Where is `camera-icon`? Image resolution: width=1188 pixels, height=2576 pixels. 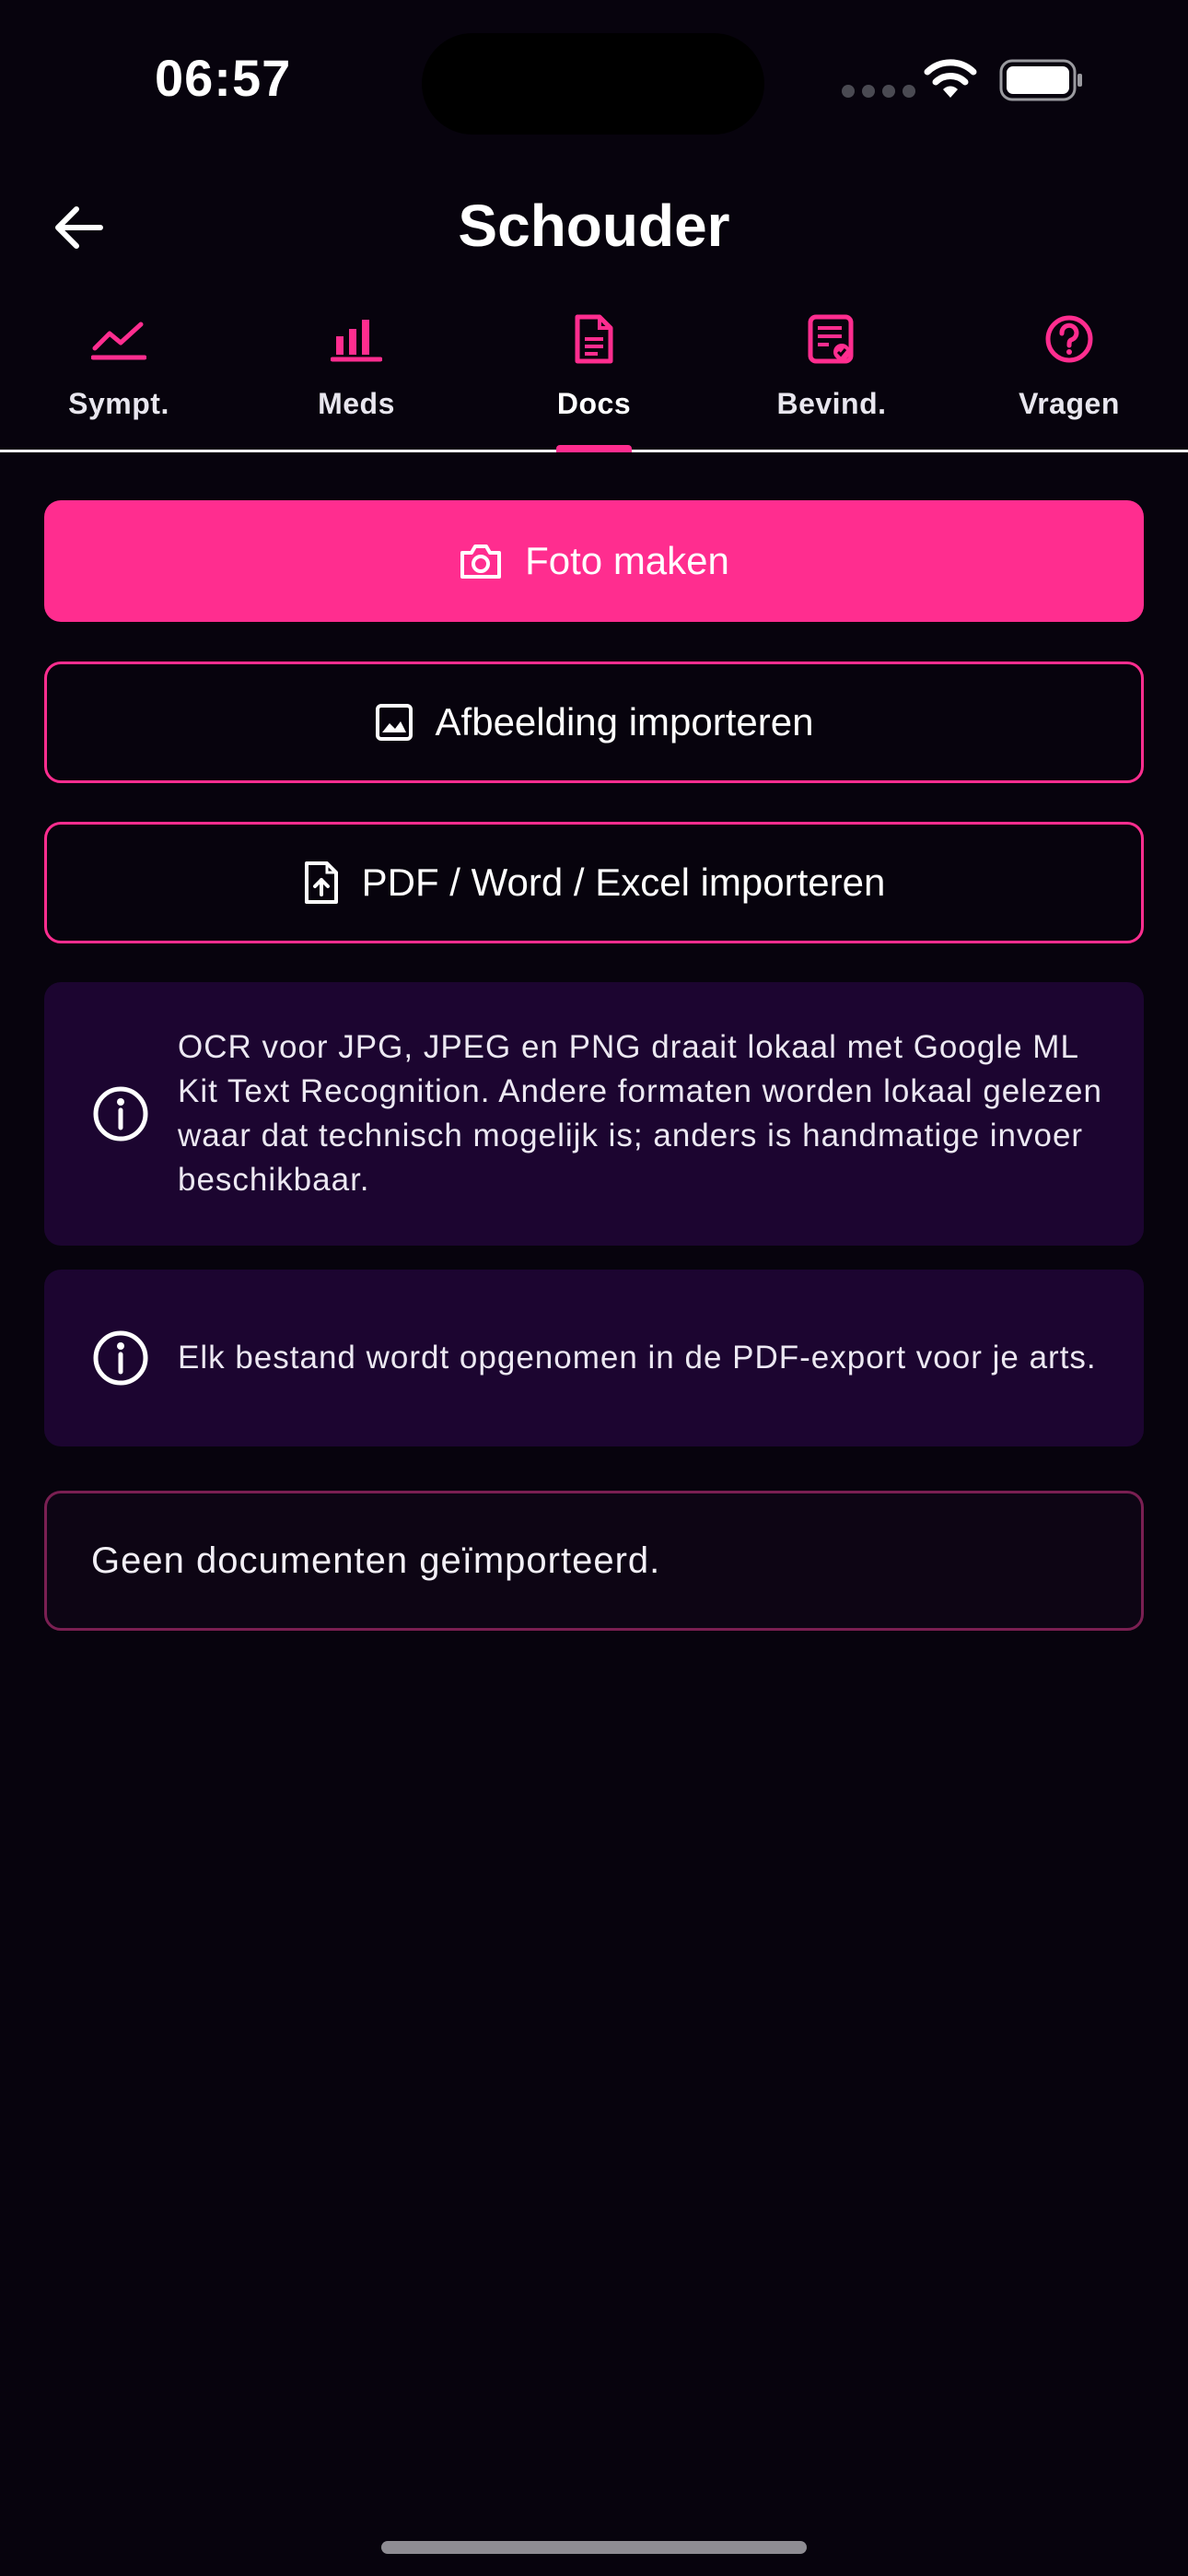
camera-icon is located at coordinates (481, 561).